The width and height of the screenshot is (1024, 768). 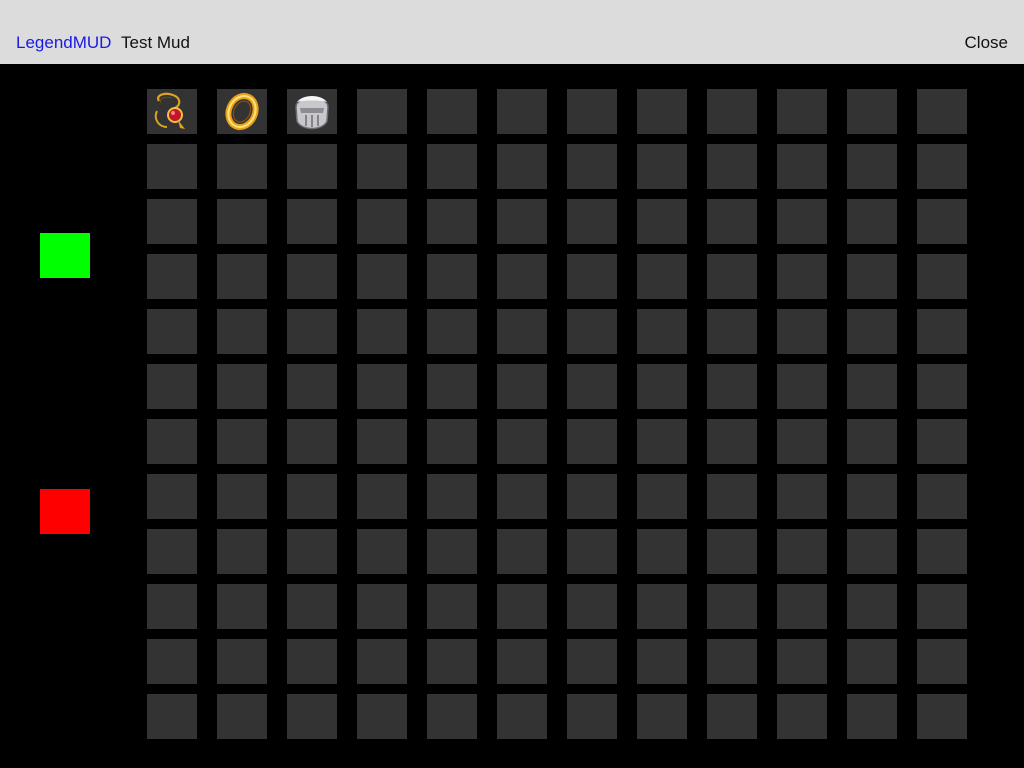 I want to click on close-button: Close, so click(x=986, y=43).